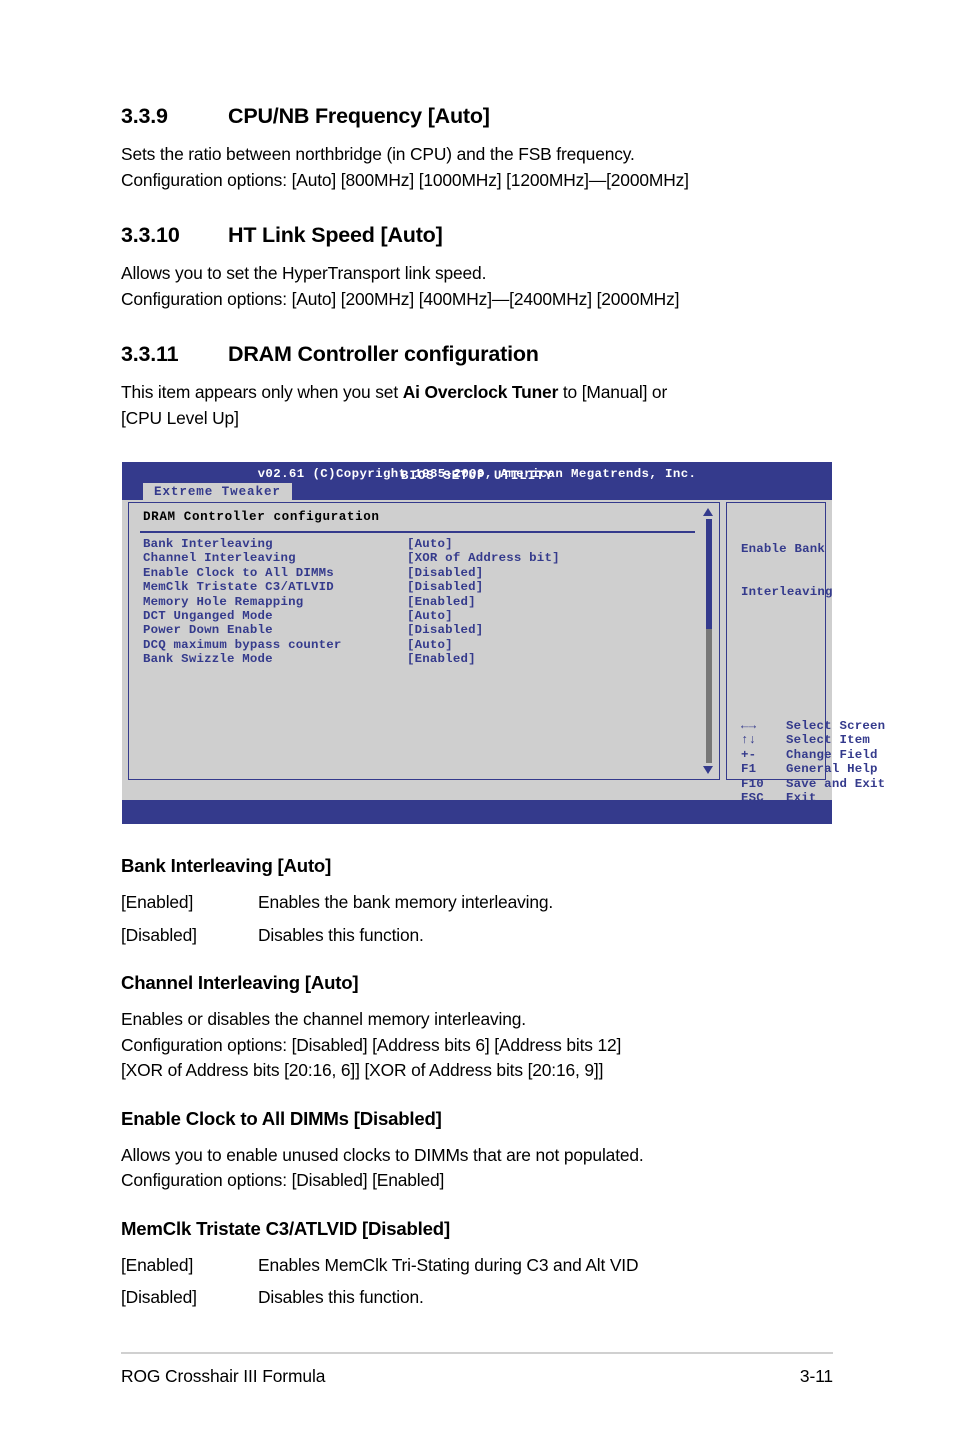 The width and height of the screenshot is (954, 1438). What do you see at coordinates (749, 726) in the screenshot?
I see `legend-key-icon: ←→` at bounding box center [749, 726].